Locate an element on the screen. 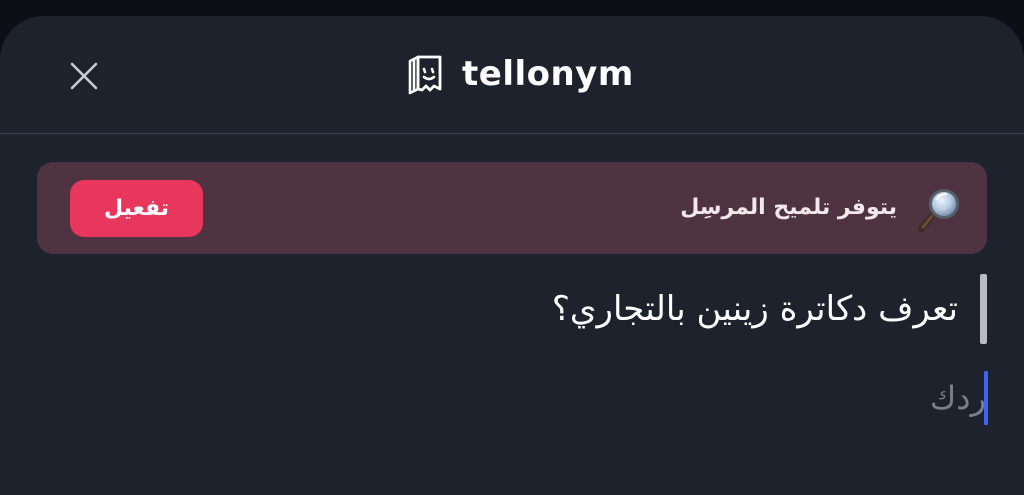  close-icon is located at coordinates (84, 76).